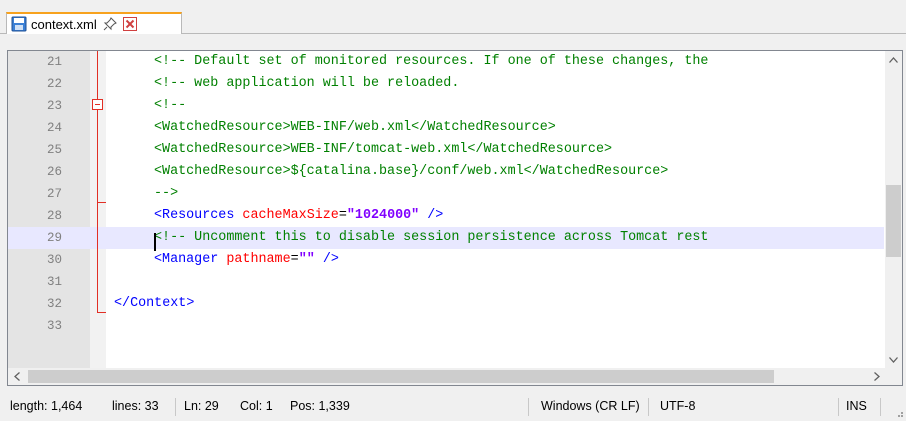 The height and width of the screenshot is (421, 906). I want to click on code-text: <Manager pathname="" />, so click(246, 260).